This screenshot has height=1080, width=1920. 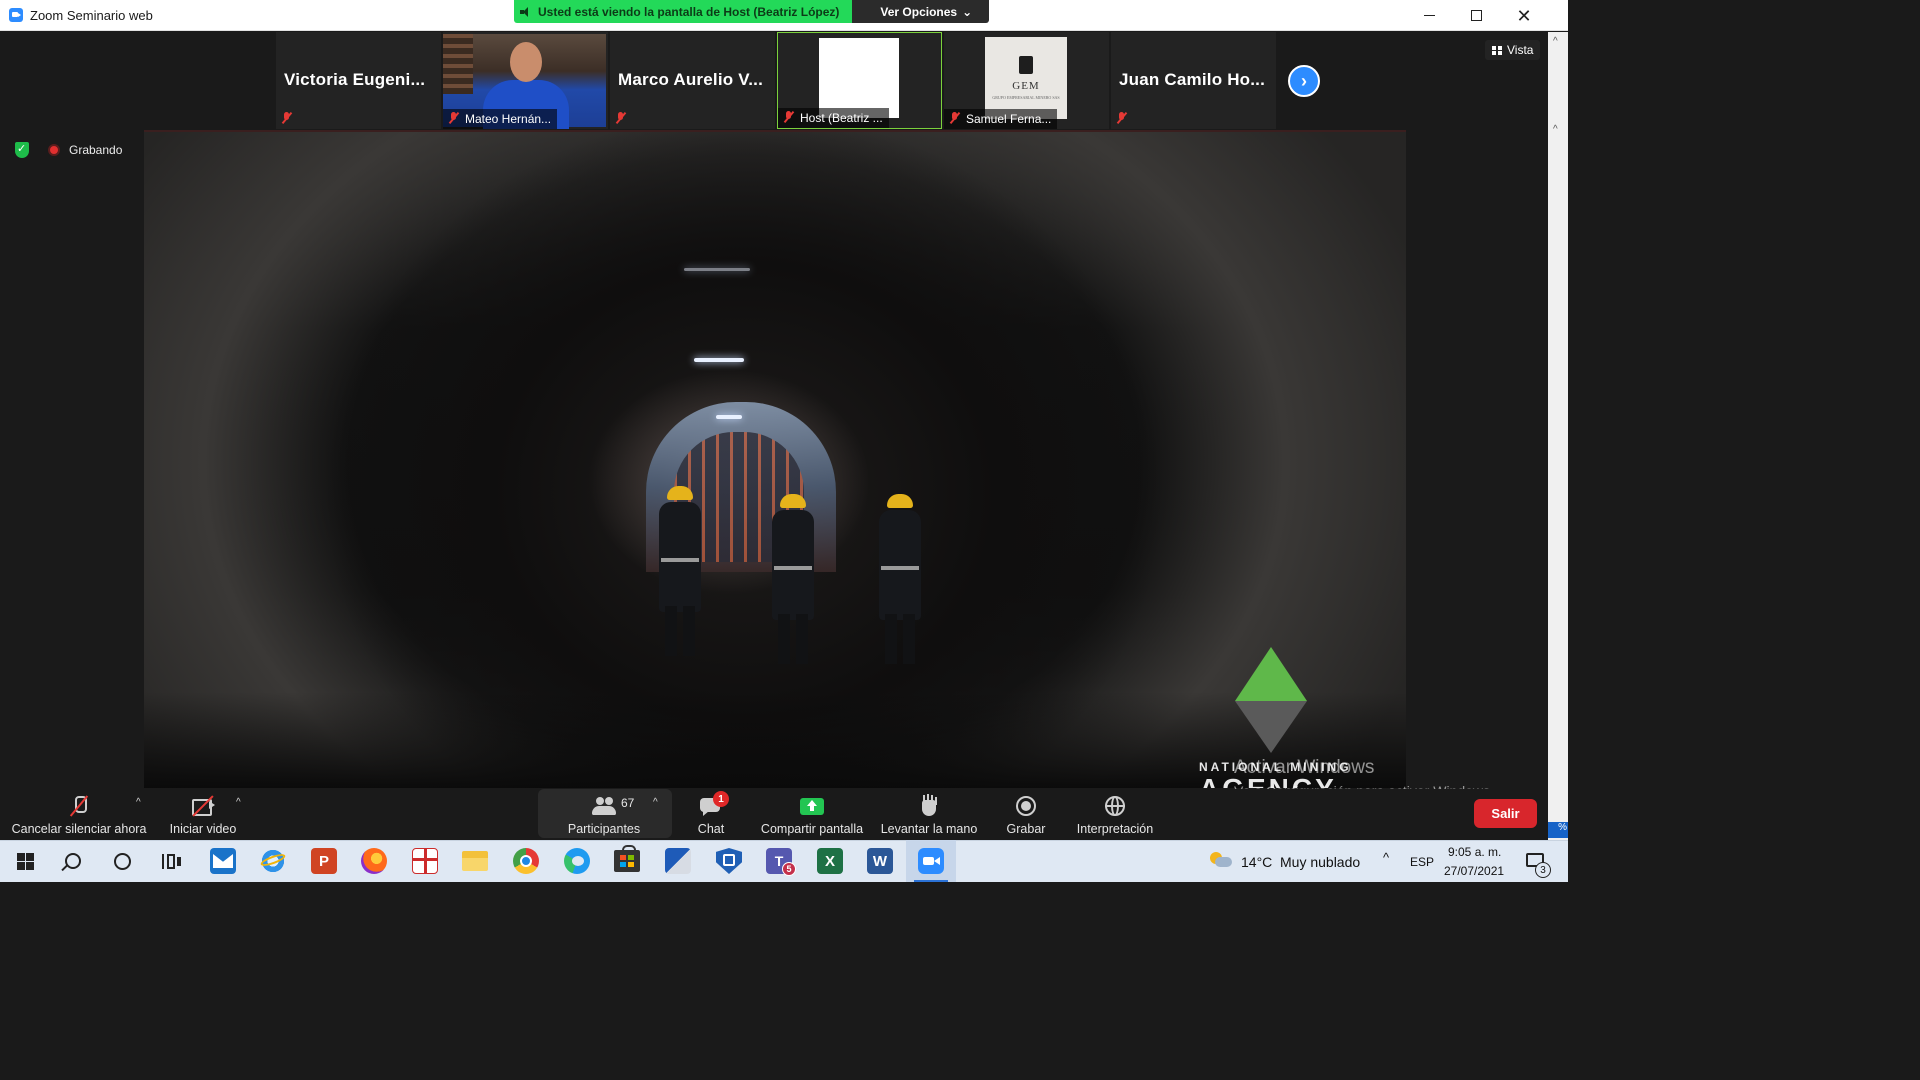 What do you see at coordinates (475, 861) in the screenshot?
I see `taskbar-file-explorer` at bounding box center [475, 861].